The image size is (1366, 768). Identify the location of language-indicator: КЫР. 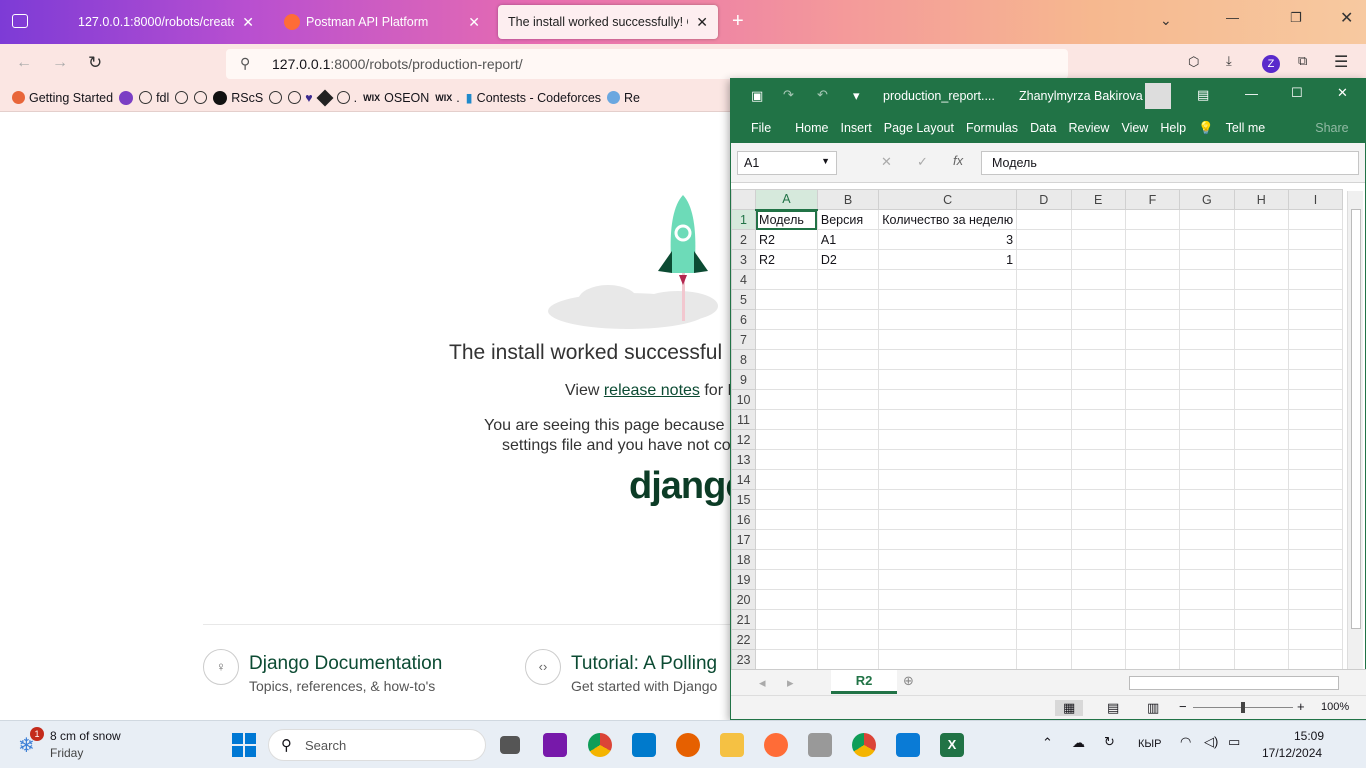
(1149, 744).